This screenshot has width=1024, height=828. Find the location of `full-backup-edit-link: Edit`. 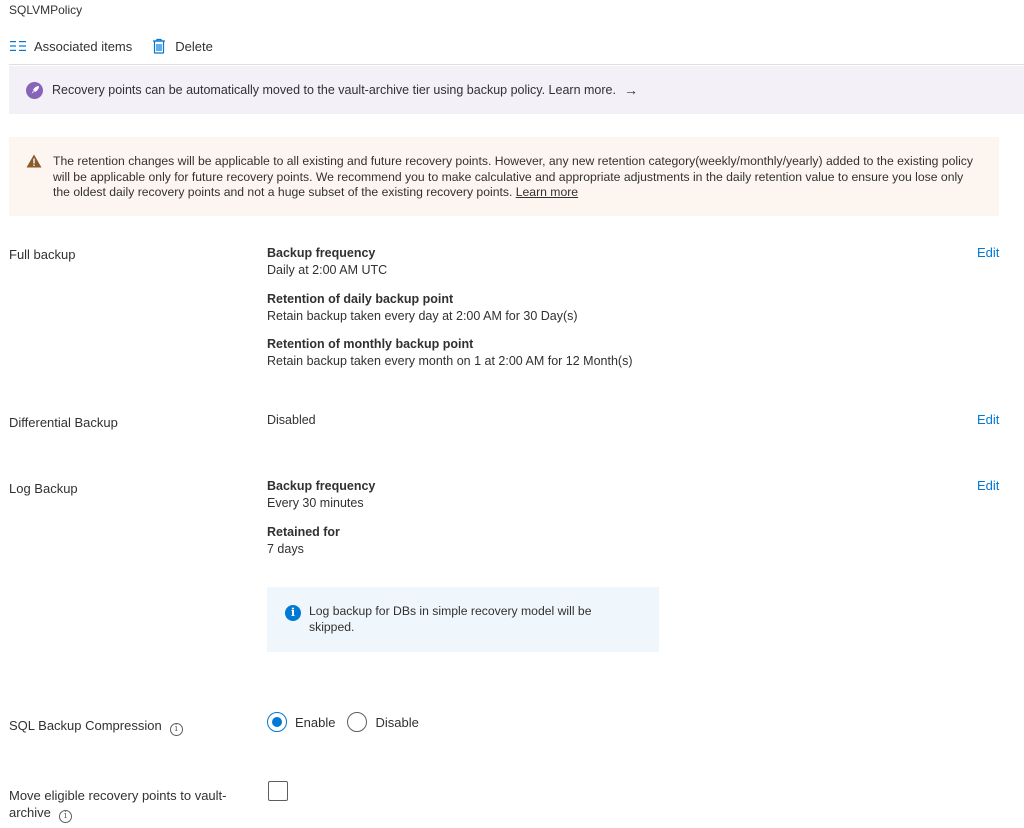

full-backup-edit-link: Edit is located at coordinates (988, 252).